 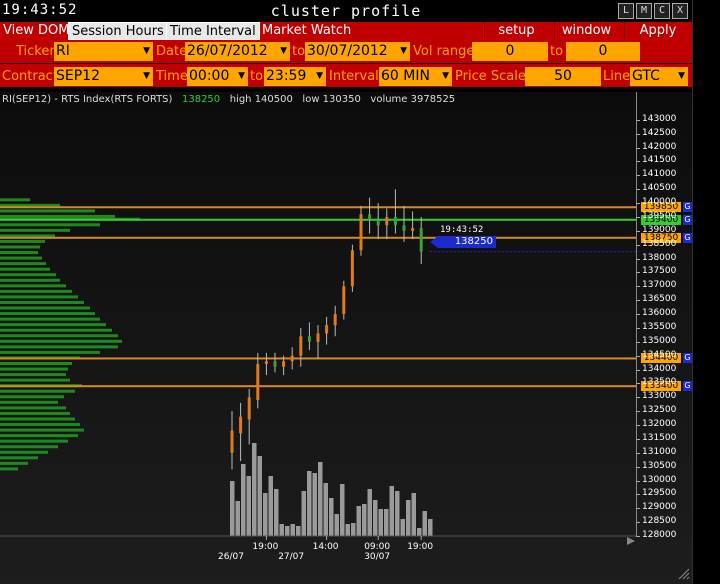 What do you see at coordinates (626, 11) in the screenshot?
I see `link-window-button: L` at bounding box center [626, 11].